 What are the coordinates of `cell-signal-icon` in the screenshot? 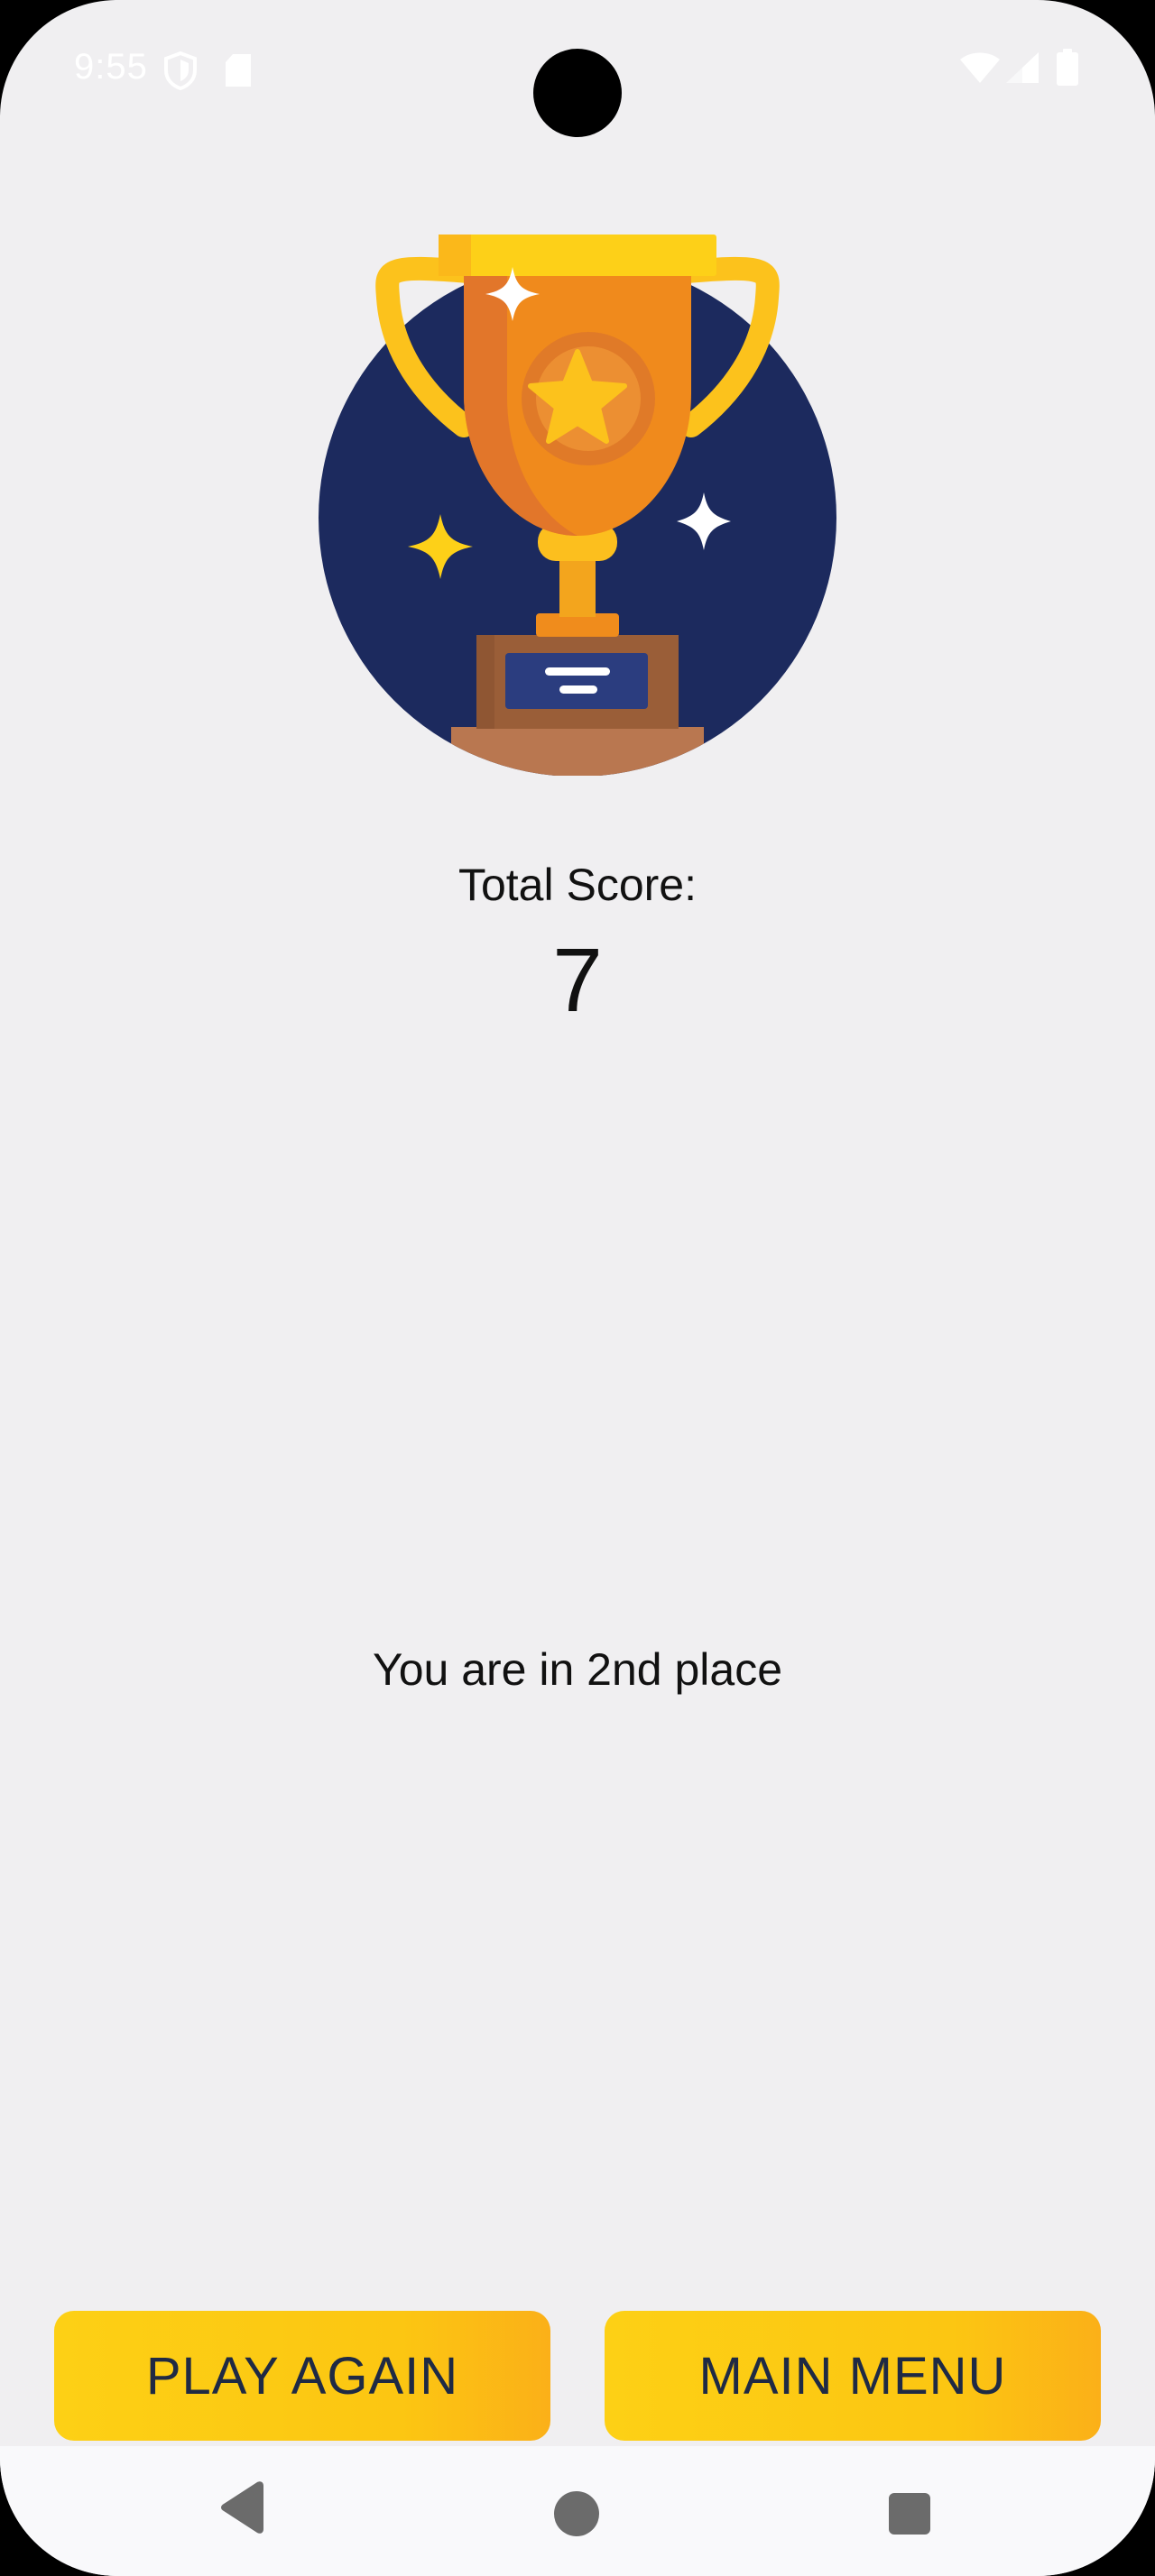 It's located at (1022, 68).